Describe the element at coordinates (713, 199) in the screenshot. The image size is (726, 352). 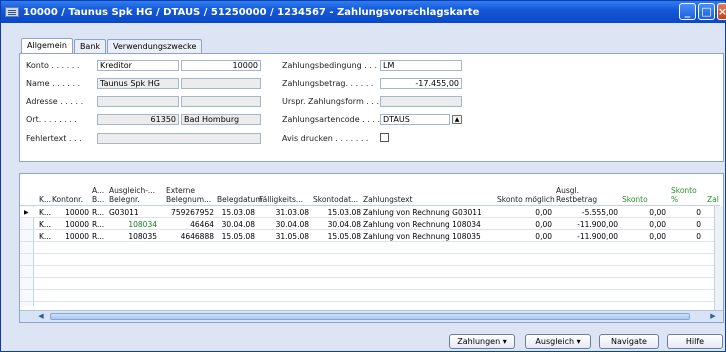
I see `header-zal: Zal` at that location.